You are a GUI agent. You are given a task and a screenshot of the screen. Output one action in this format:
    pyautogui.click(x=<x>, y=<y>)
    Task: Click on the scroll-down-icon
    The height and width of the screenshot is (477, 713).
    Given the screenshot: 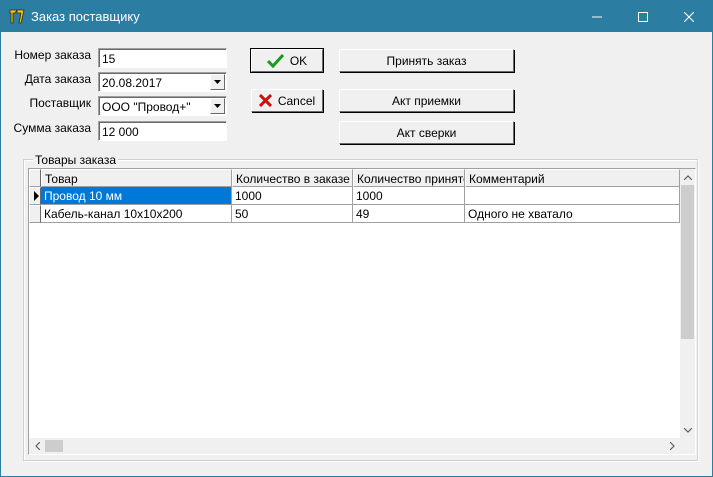 What is the action you would take?
    pyautogui.click(x=687, y=430)
    